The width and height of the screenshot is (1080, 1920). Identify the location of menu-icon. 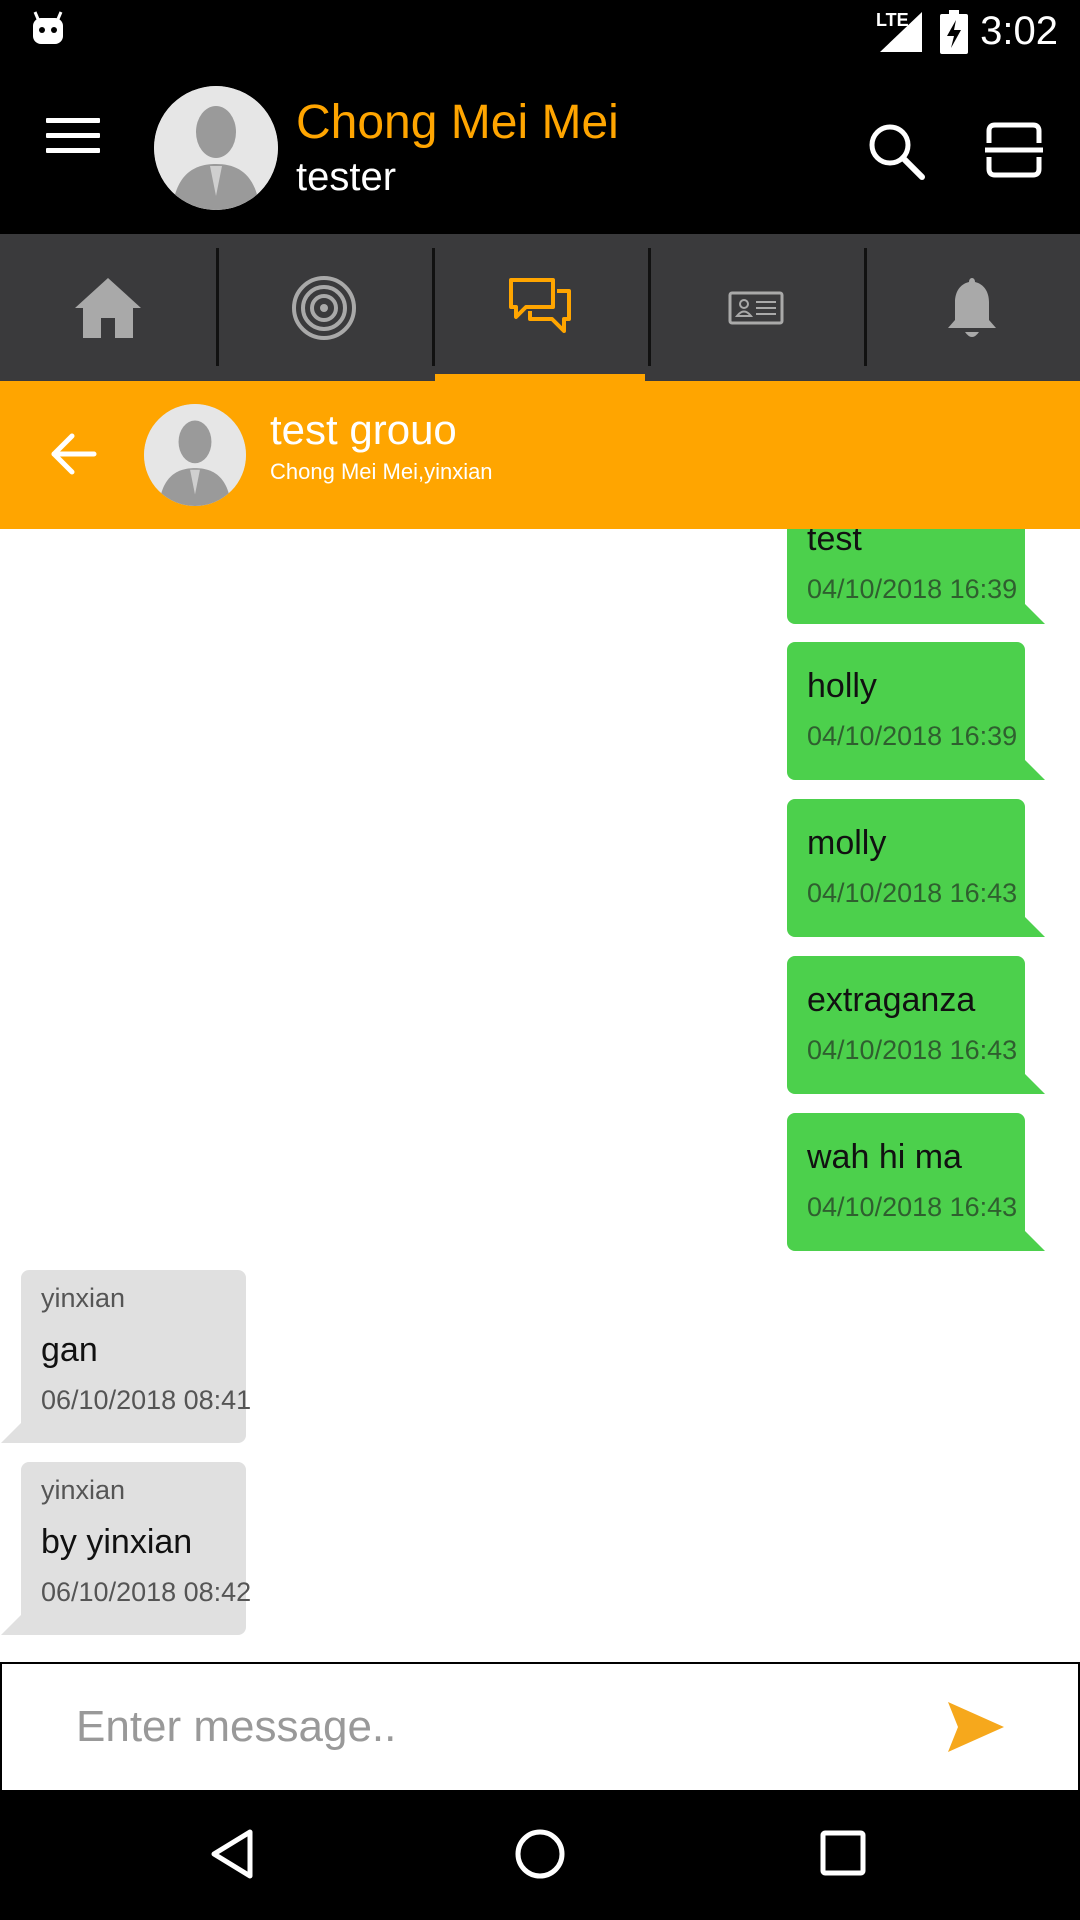
(73, 135).